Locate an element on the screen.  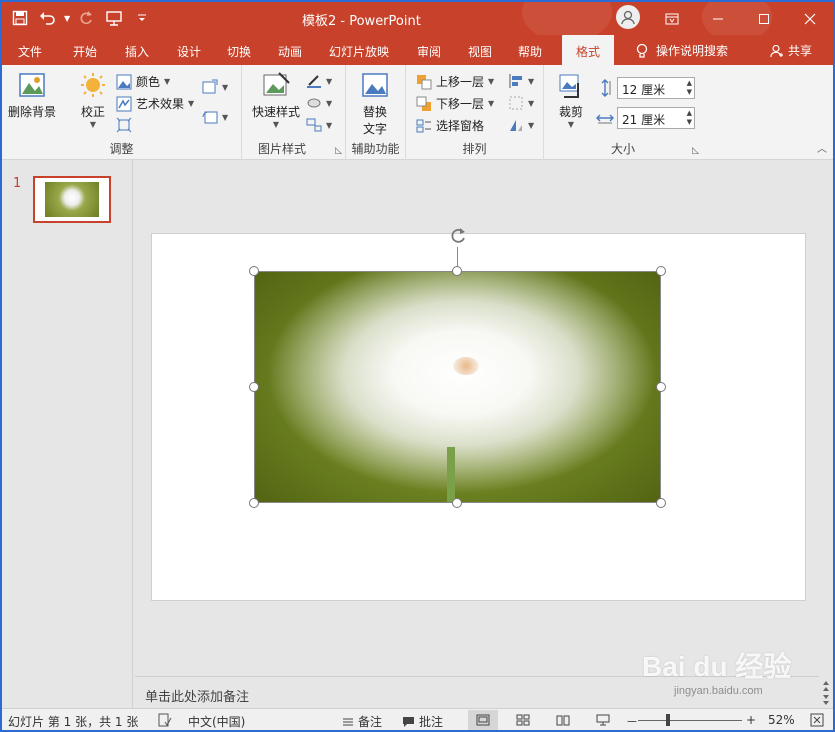
width-spinner-icon: ▲ ▼ is located at coordinates (689, 118).